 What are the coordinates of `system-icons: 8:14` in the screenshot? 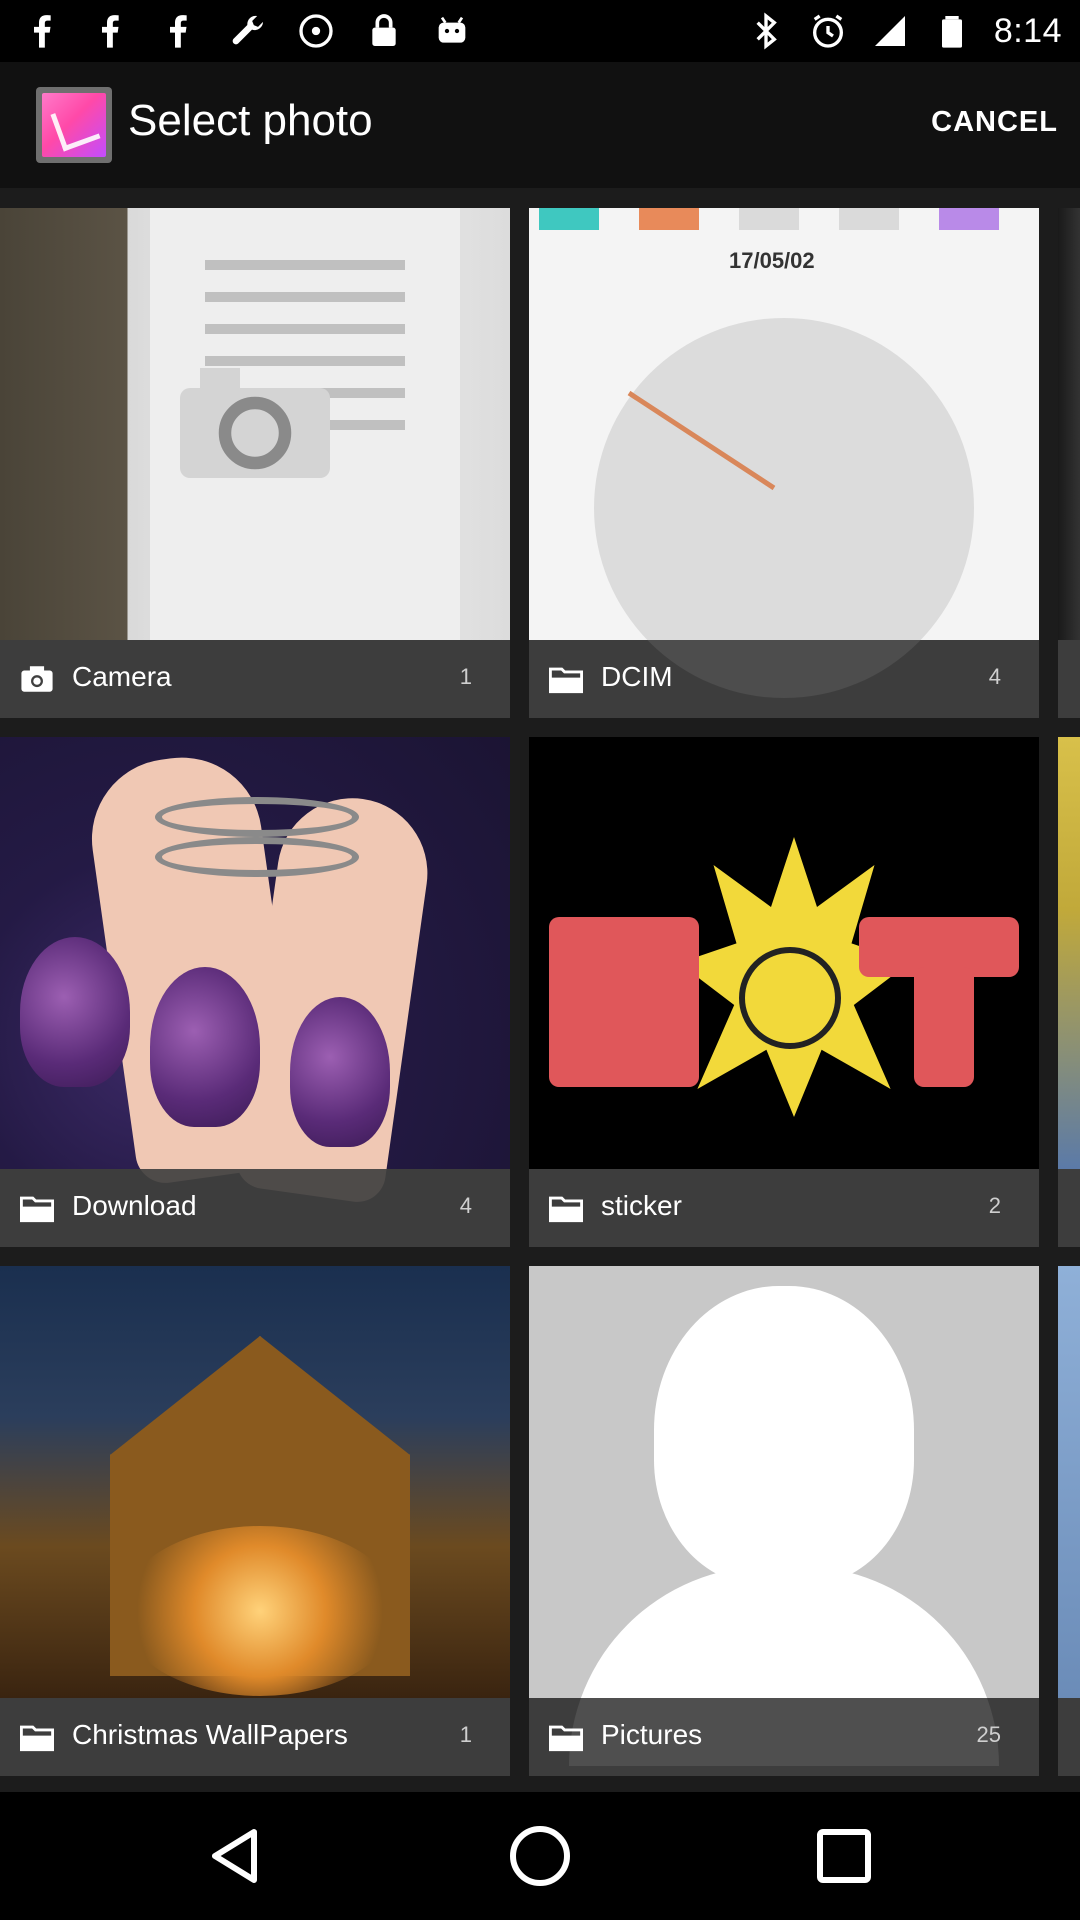 It's located at (904, 31).